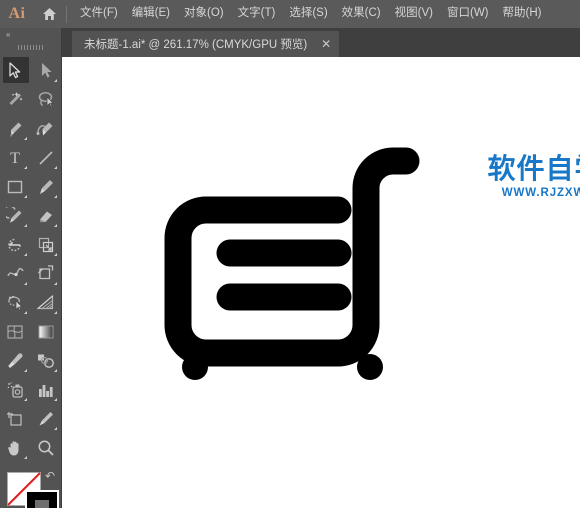  What do you see at coordinates (99, 14) in the screenshot?
I see `menu-file: 文件(F)` at bounding box center [99, 14].